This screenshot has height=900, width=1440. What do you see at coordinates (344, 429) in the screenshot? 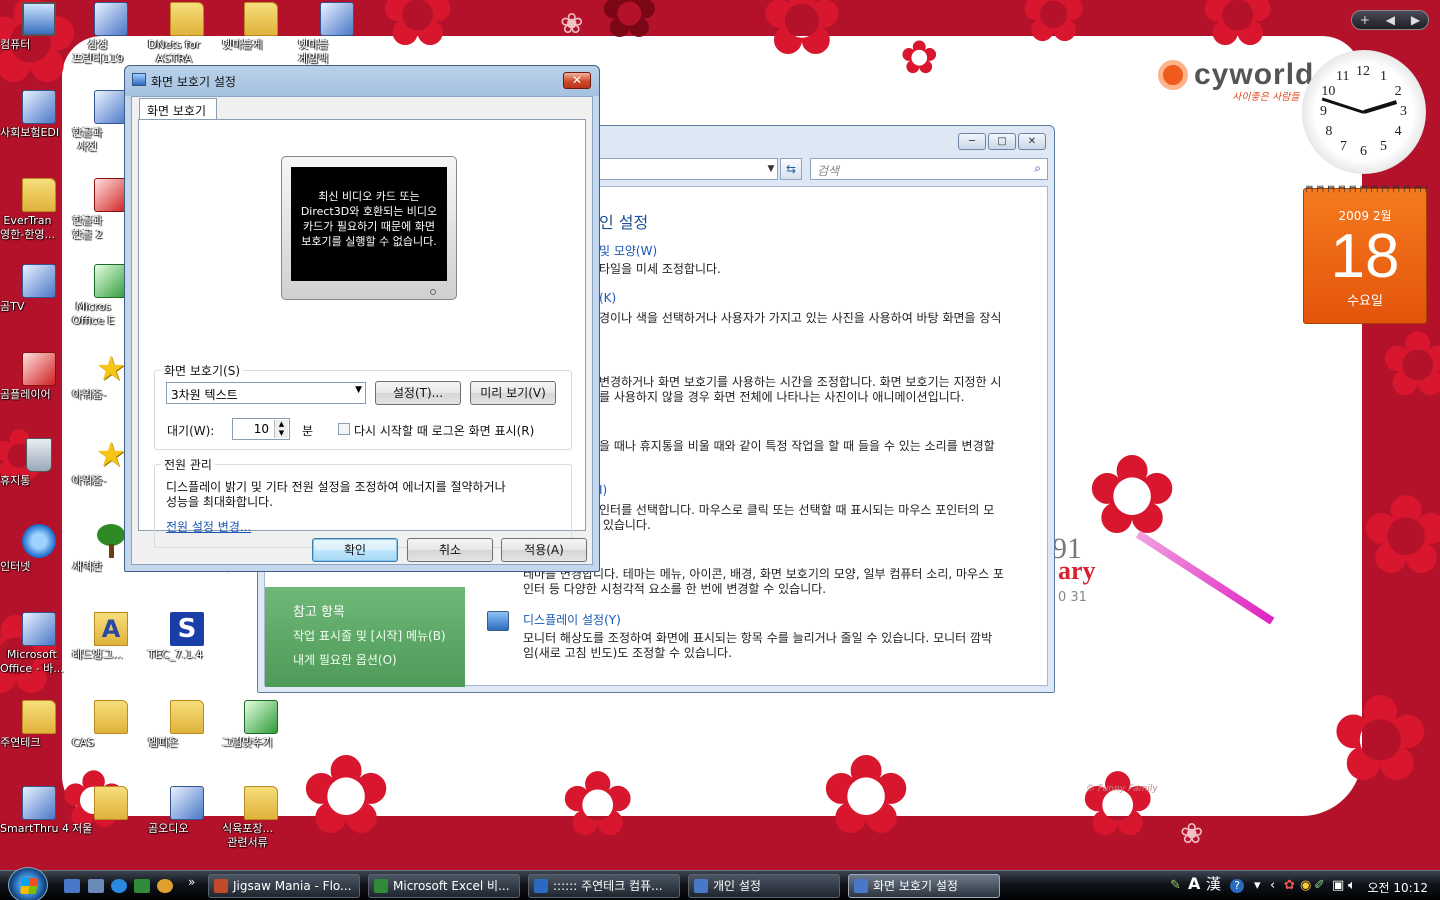
I see `resume-logon-checkbox` at bounding box center [344, 429].